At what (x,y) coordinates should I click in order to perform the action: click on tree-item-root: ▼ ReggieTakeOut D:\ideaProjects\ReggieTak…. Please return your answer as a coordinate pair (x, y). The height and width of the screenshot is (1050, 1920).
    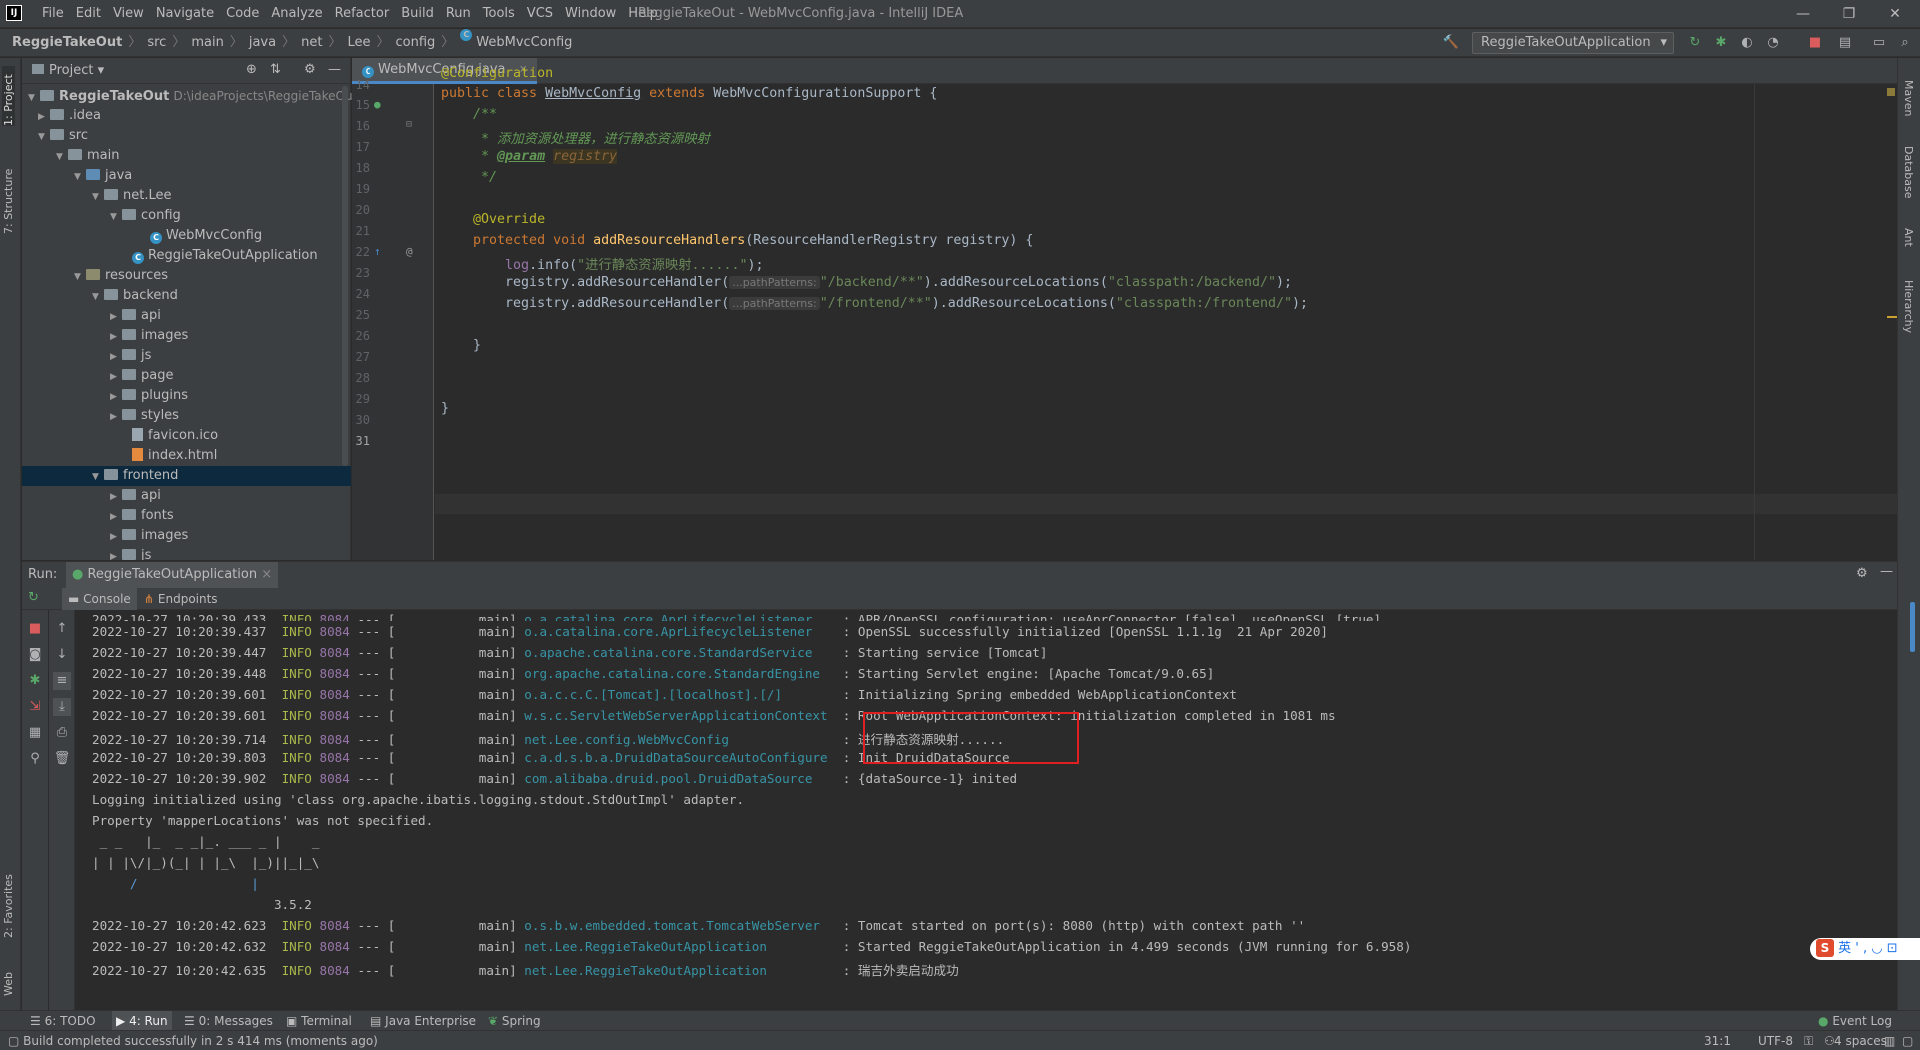
    Looking at the image, I should click on (189, 96).